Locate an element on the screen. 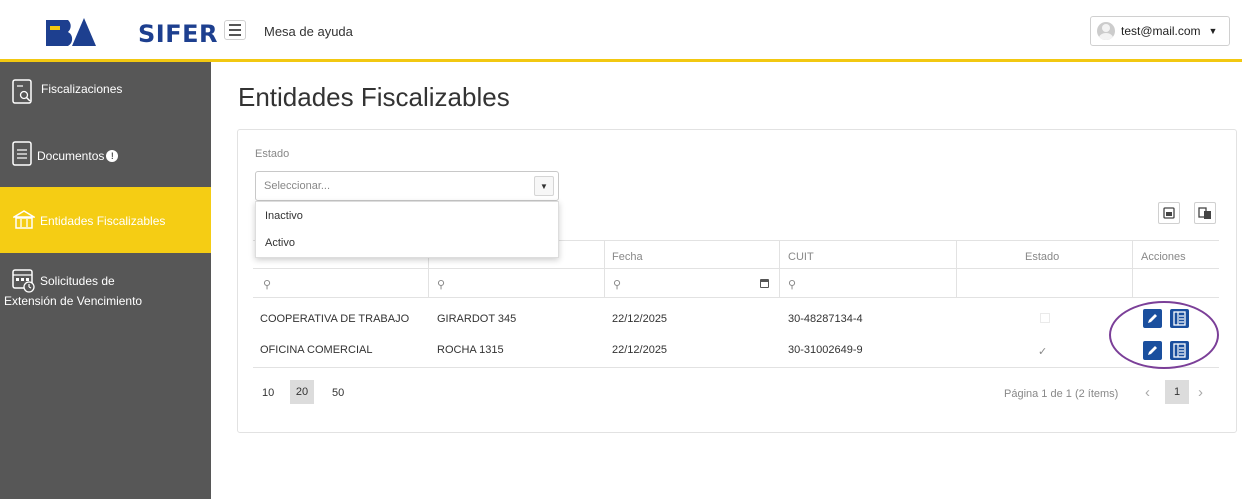 The image size is (1242, 499). column-chooser-button is located at coordinates (1205, 213).